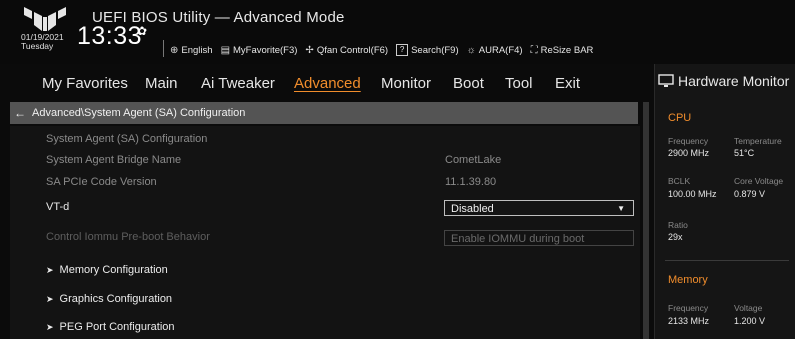  I want to click on submenu-memory-configuration: ➤ Memory Configuration, so click(107, 270).